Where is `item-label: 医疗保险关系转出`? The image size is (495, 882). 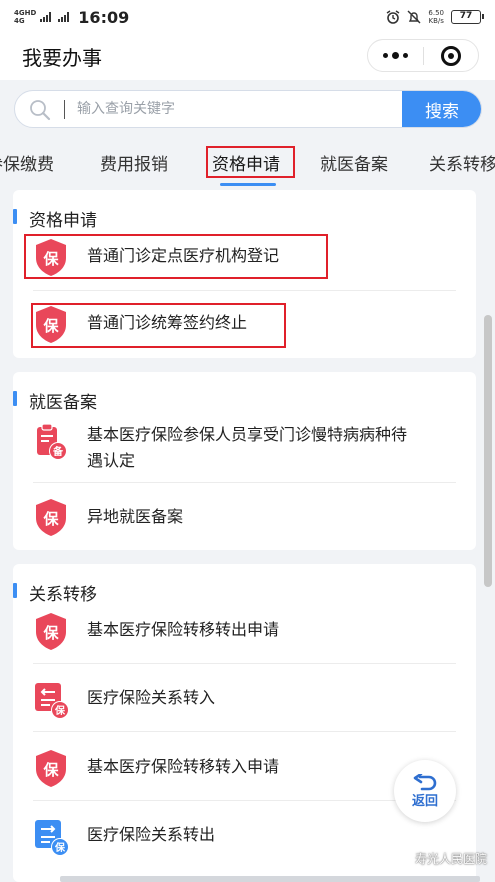
item-label: 医疗保险关系转出 is located at coordinates (151, 834).